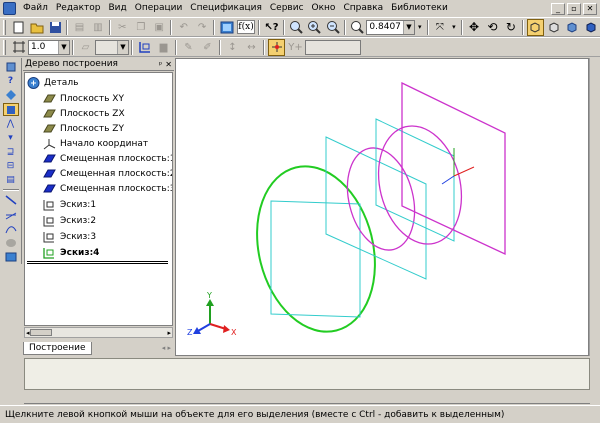 Image resolution: width=600 pixels, height=423 pixels. I want to click on menu-specification: Спецификация, so click(226, 8).